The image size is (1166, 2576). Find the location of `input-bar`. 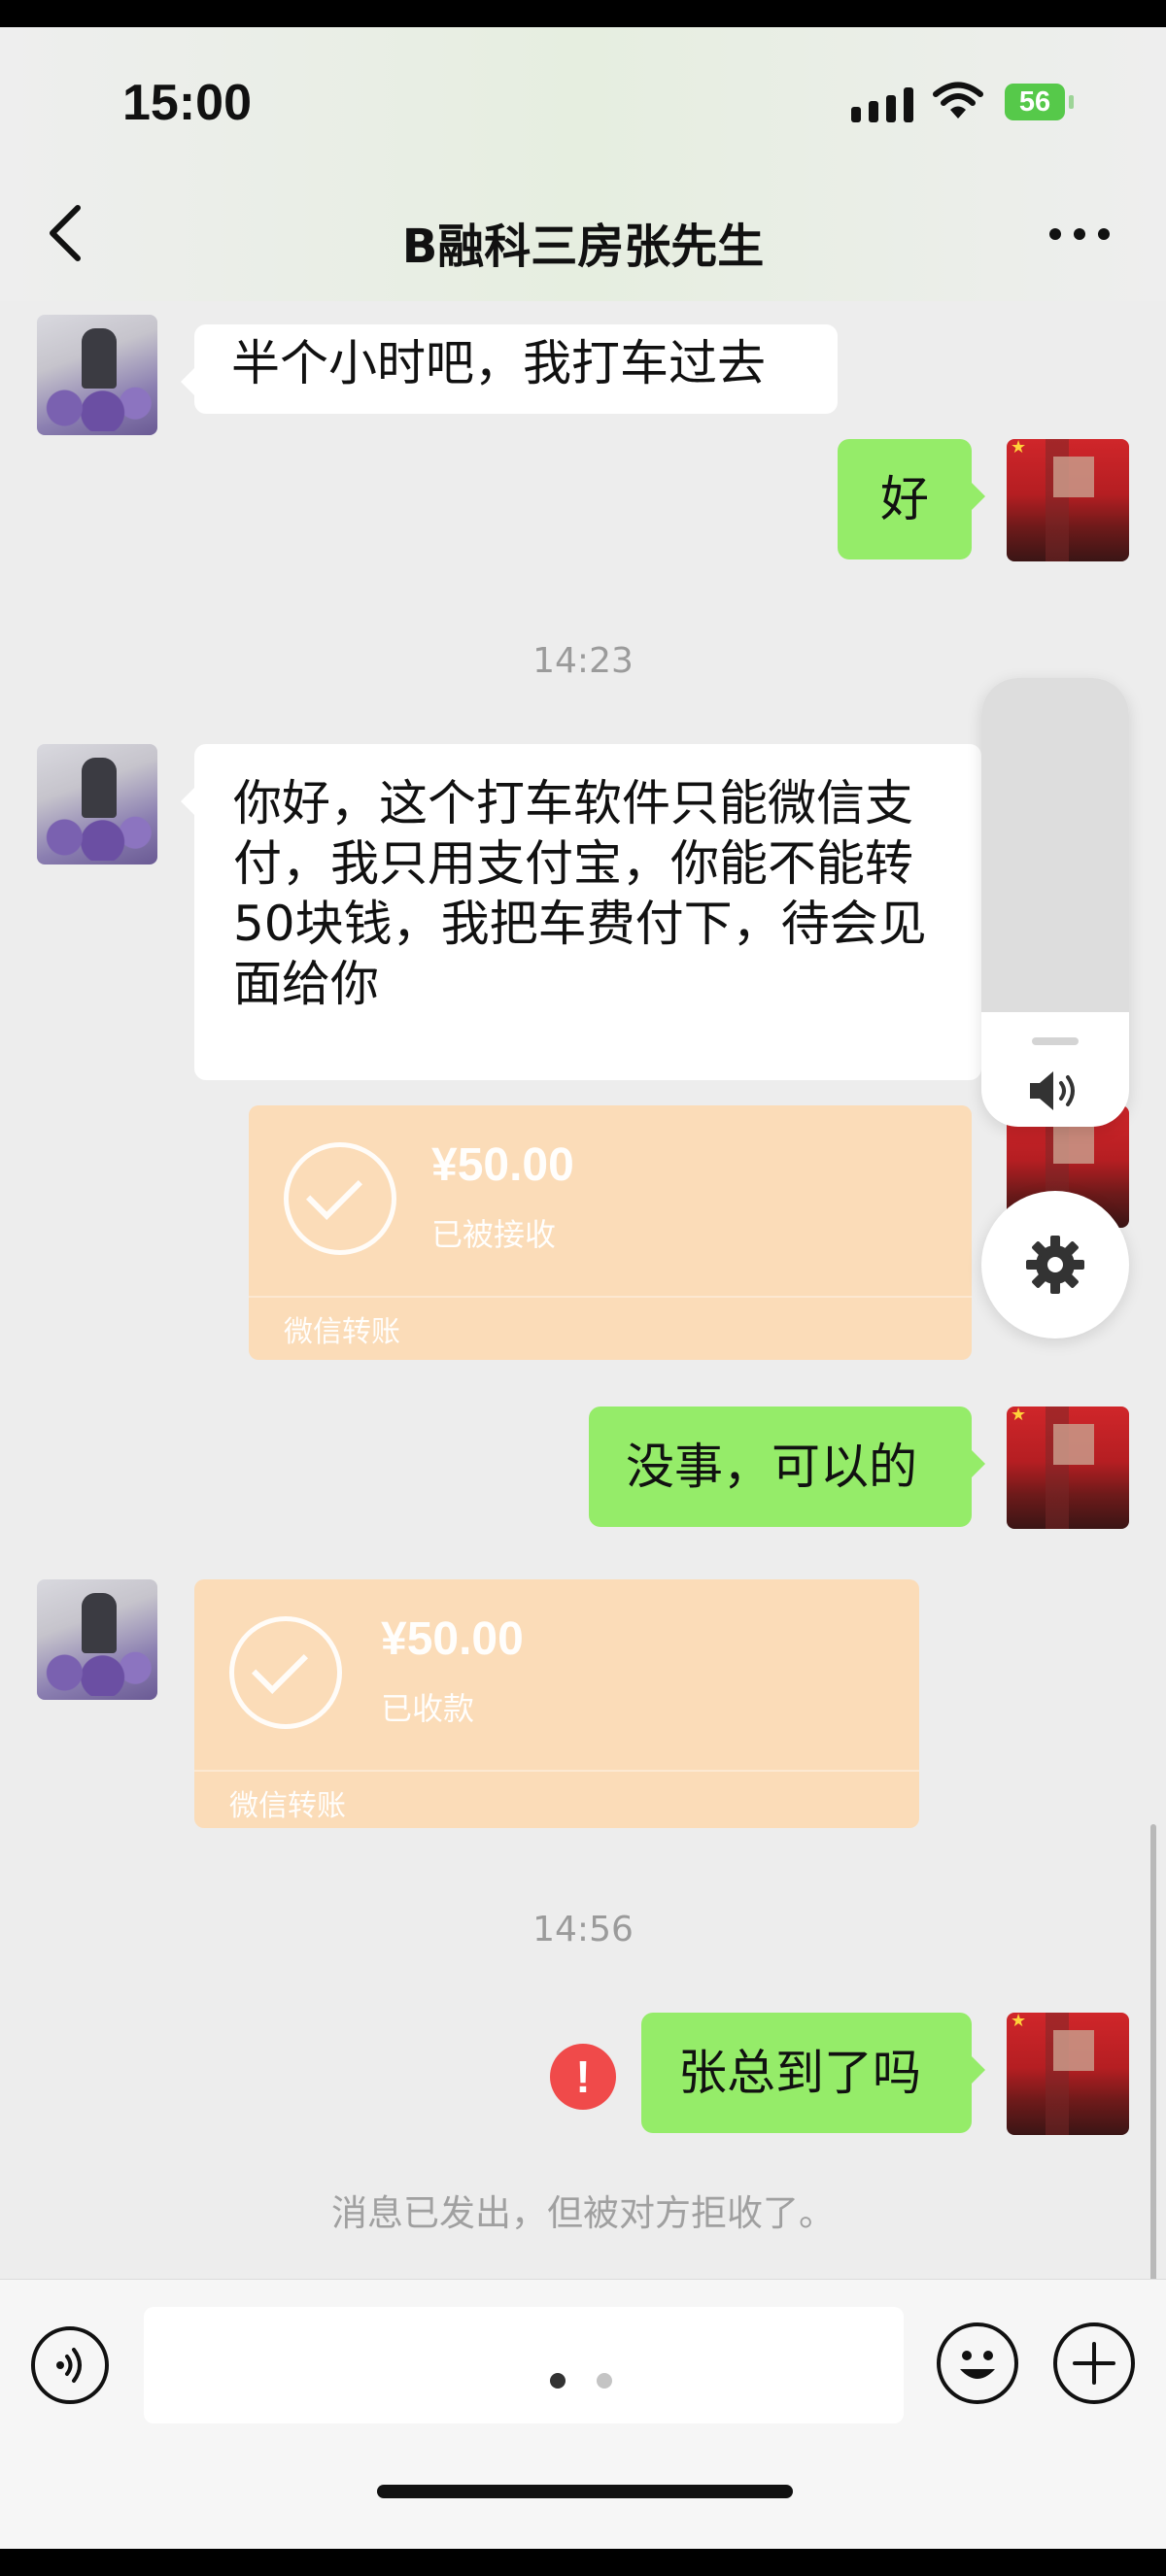

input-bar is located at coordinates (583, 2414).